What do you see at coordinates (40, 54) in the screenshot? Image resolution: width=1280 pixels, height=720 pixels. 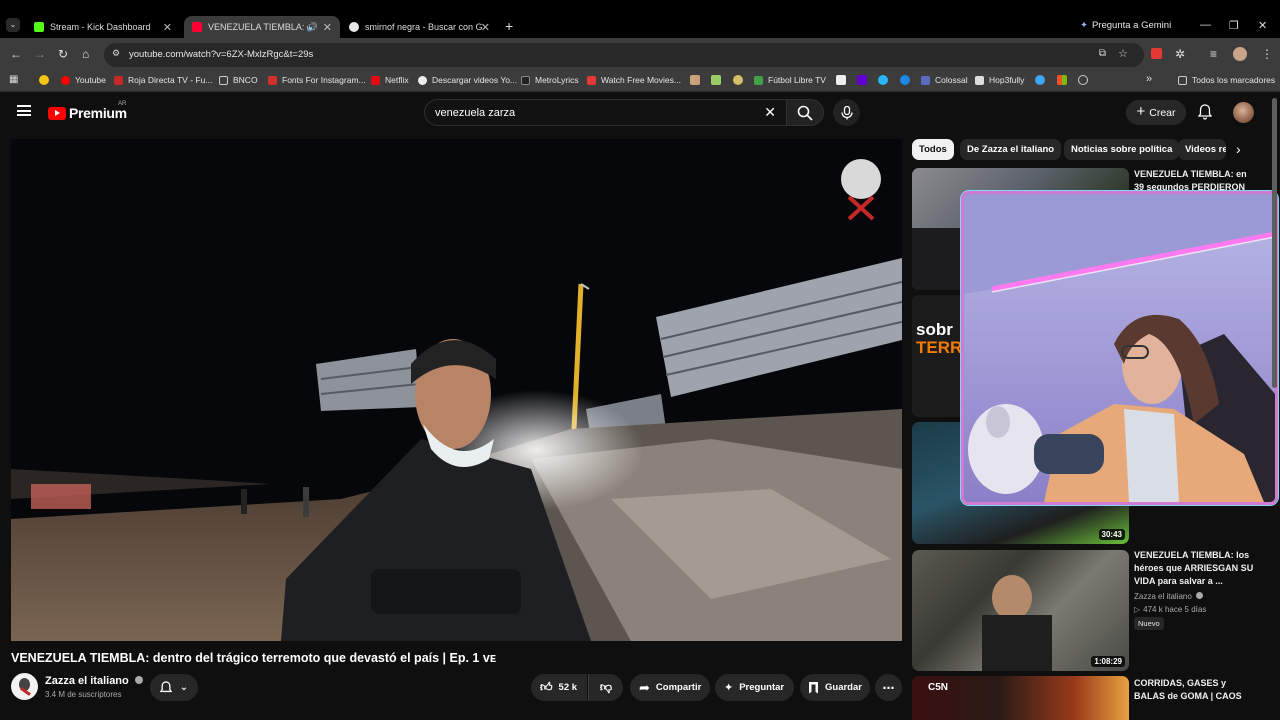 I see `forward-icon: →` at bounding box center [40, 54].